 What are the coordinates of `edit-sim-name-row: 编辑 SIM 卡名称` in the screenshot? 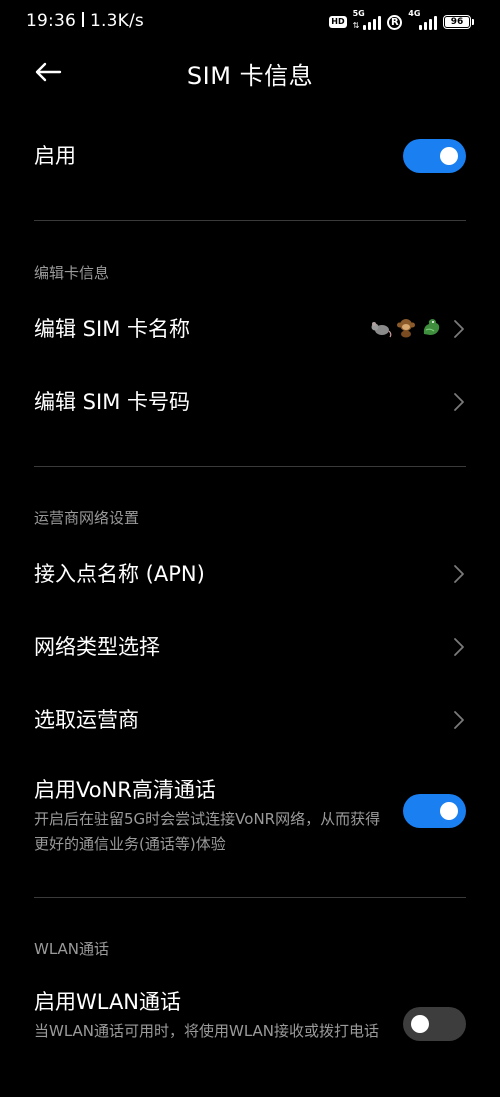 It's located at (250, 329).